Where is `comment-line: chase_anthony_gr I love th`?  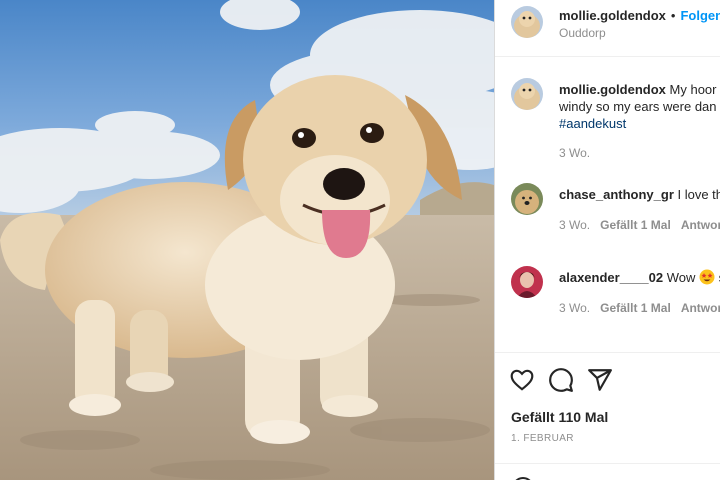 comment-line: chase_anthony_gr I love th is located at coordinates (639, 194).